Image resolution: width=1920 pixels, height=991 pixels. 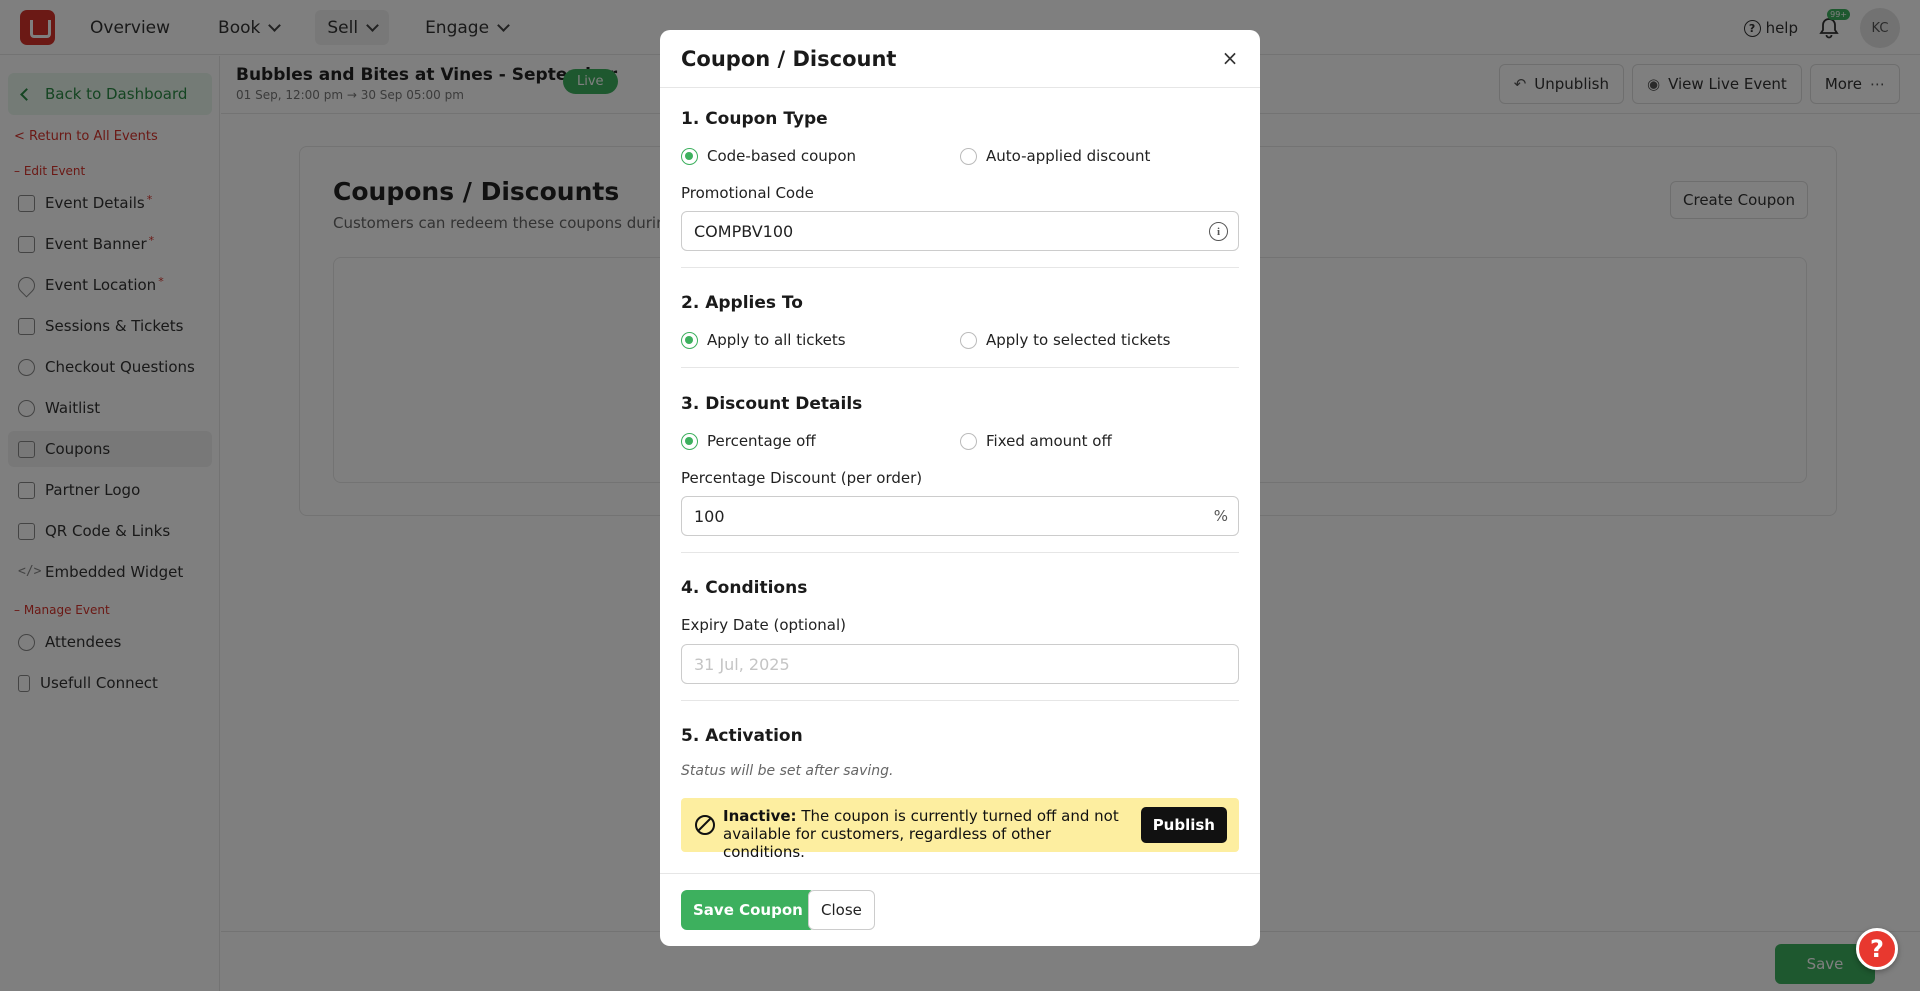 What do you see at coordinates (1183, 825) in the screenshot?
I see `publish-button: Publish` at bounding box center [1183, 825].